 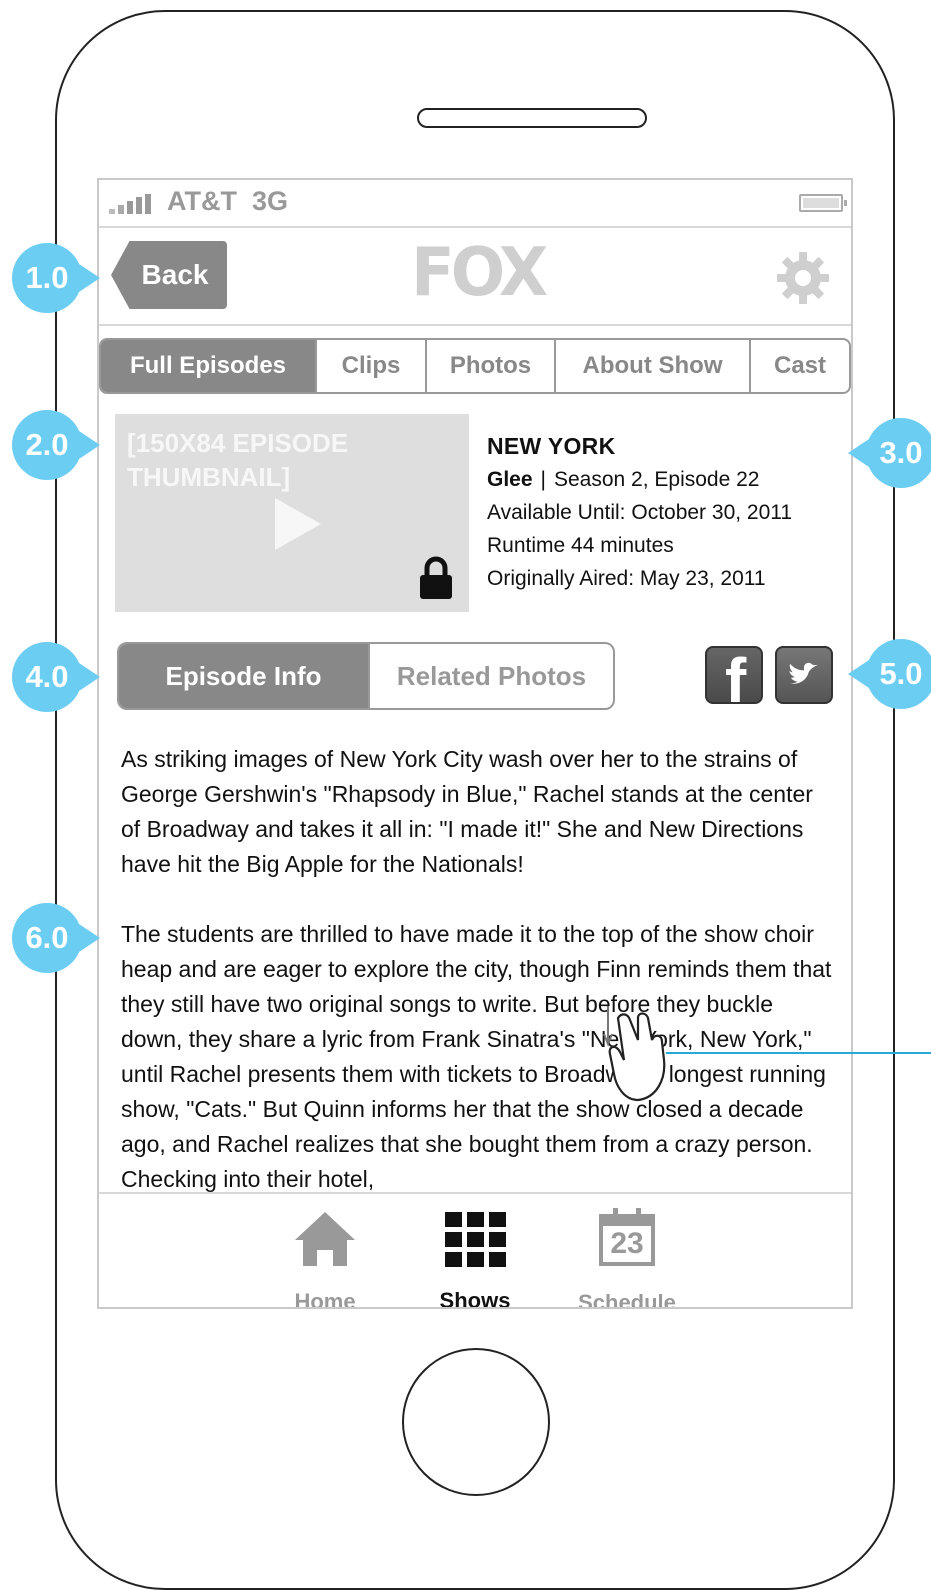 I want to click on back-button: Back, so click(x=169, y=275).